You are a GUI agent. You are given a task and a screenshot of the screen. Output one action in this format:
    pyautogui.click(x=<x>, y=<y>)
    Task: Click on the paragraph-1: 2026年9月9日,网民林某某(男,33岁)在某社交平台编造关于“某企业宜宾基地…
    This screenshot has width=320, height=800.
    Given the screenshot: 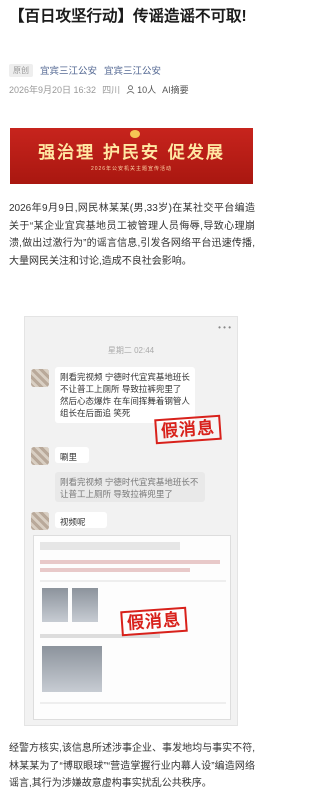 What is the action you would take?
    pyautogui.click(x=132, y=235)
    